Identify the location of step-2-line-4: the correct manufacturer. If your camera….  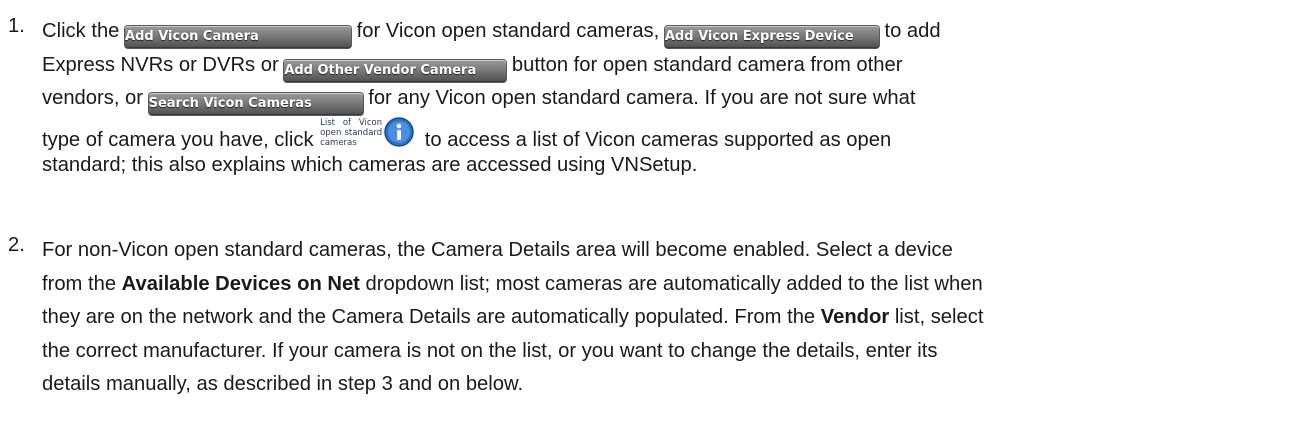
(490, 350).